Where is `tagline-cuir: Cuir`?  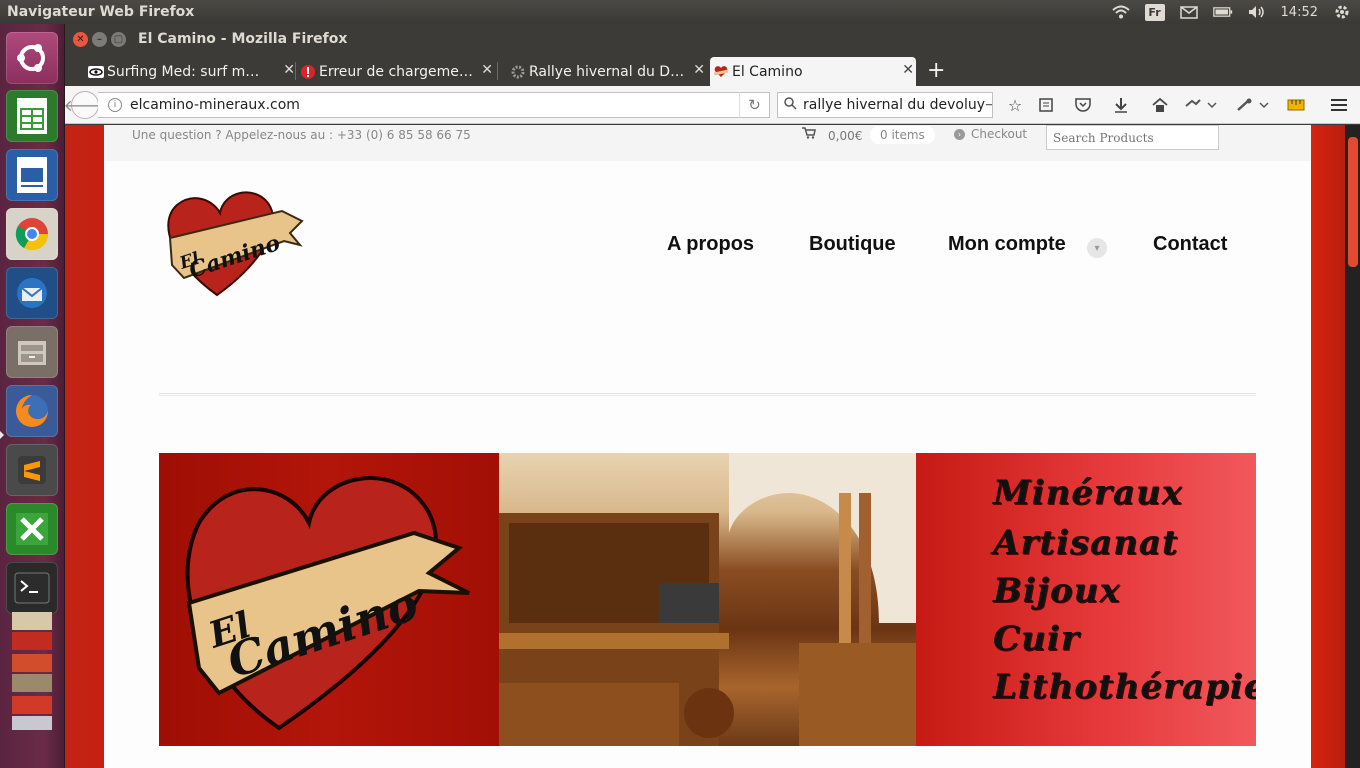
tagline-cuir: Cuir is located at coordinates (1036, 639).